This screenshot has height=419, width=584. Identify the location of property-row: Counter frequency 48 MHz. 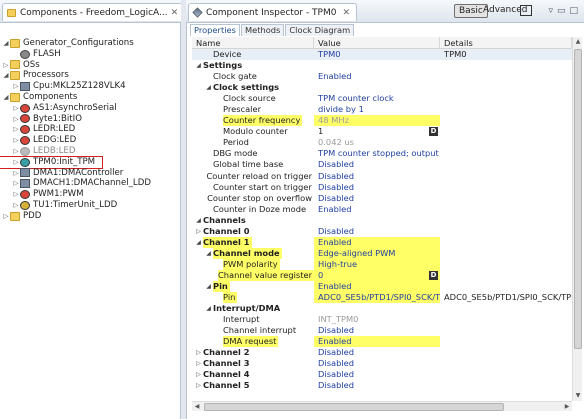
(382, 121).